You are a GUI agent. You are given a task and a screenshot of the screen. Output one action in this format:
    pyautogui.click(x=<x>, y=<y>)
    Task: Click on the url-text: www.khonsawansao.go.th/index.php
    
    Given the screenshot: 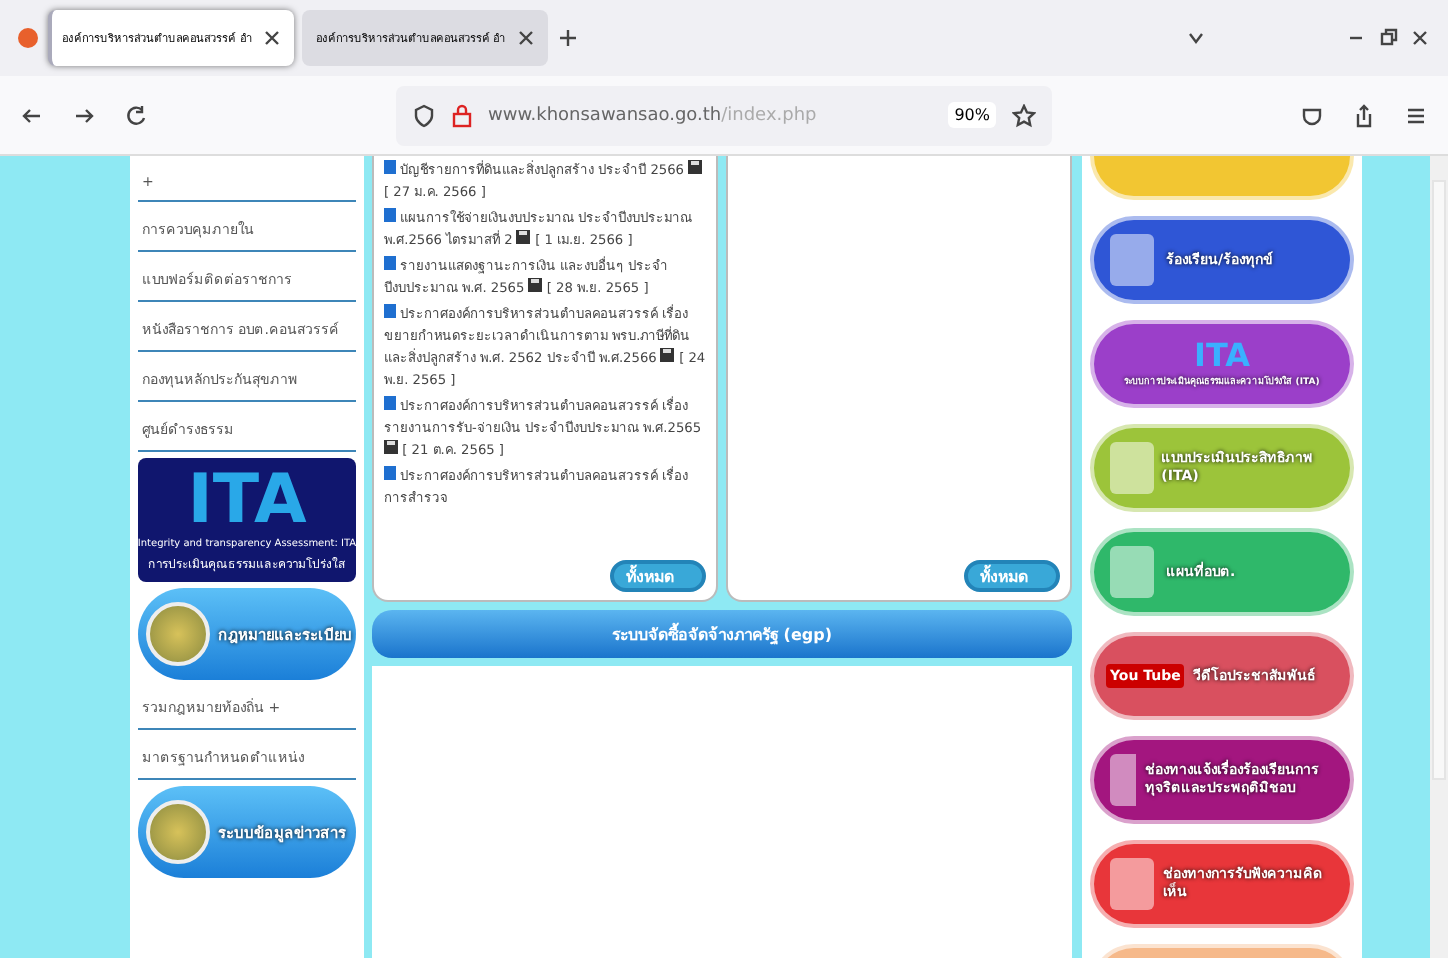 What is the action you would take?
    pyautogui.click(x=652, y=115)
    